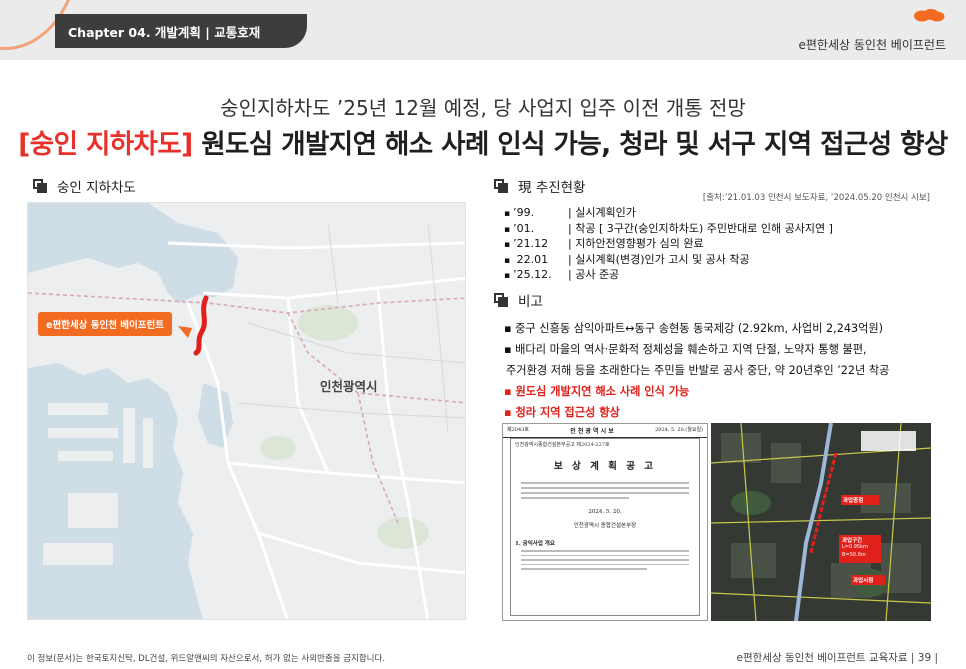 The width and height of the screenshot is (966, 669). I want to click on gazette-header: 제2043호 인 천 광 역 시 보 2024. 5. 20.(월요일), so click(605, 431).